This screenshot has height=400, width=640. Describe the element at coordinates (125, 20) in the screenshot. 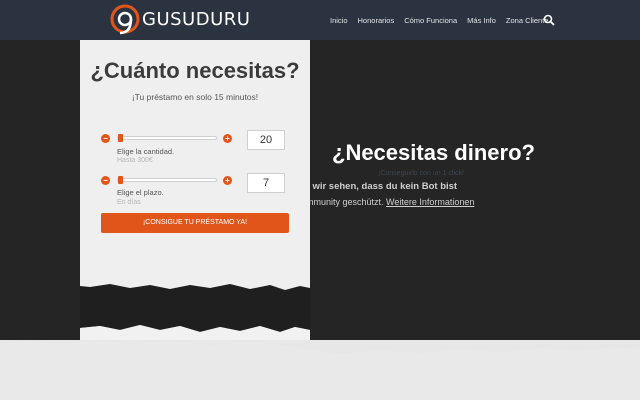

I see `logo-icon` at that location.